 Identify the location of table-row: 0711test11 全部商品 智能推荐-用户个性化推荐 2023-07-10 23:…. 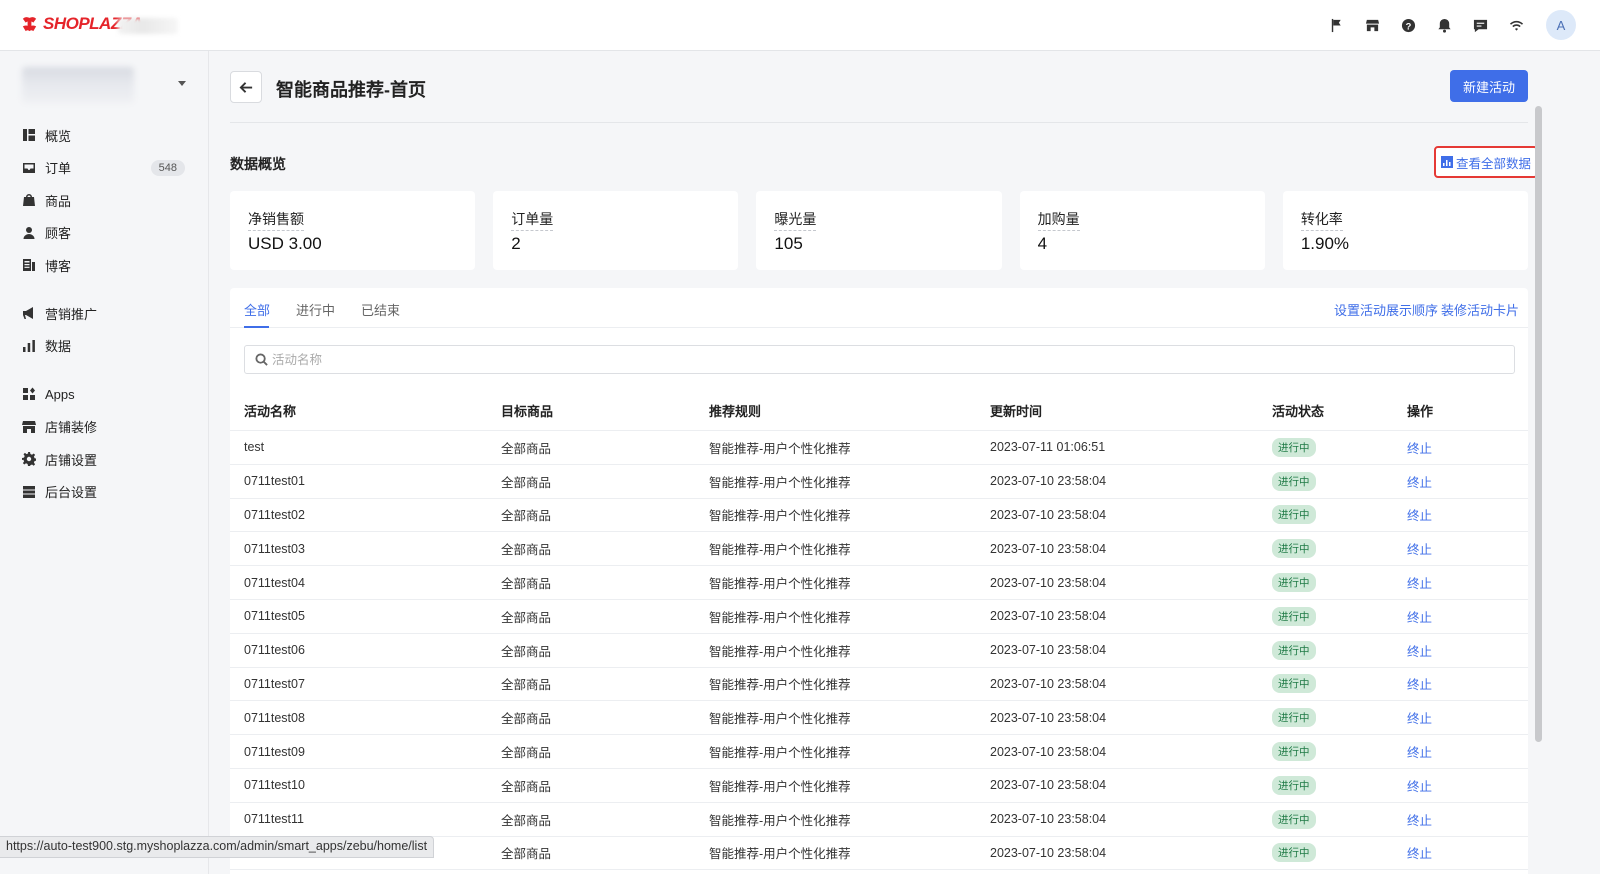
(879, 820).